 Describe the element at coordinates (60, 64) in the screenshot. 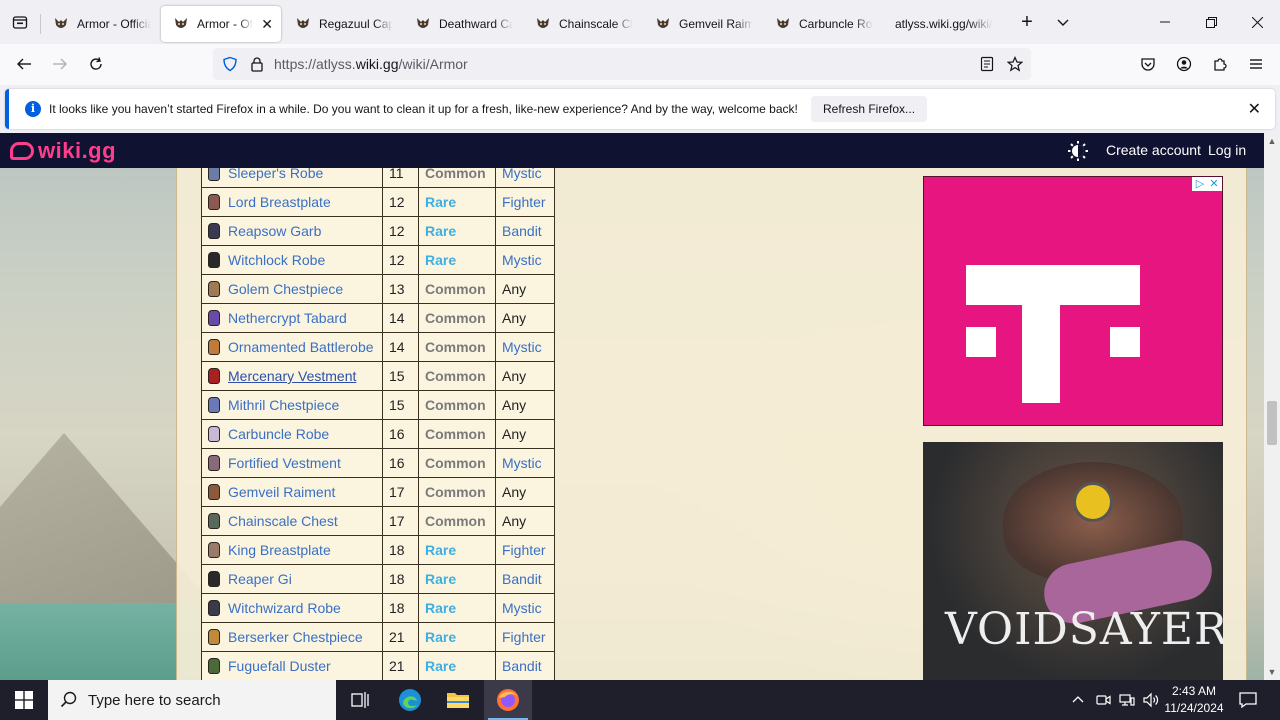

I see `forward-button` at that location.